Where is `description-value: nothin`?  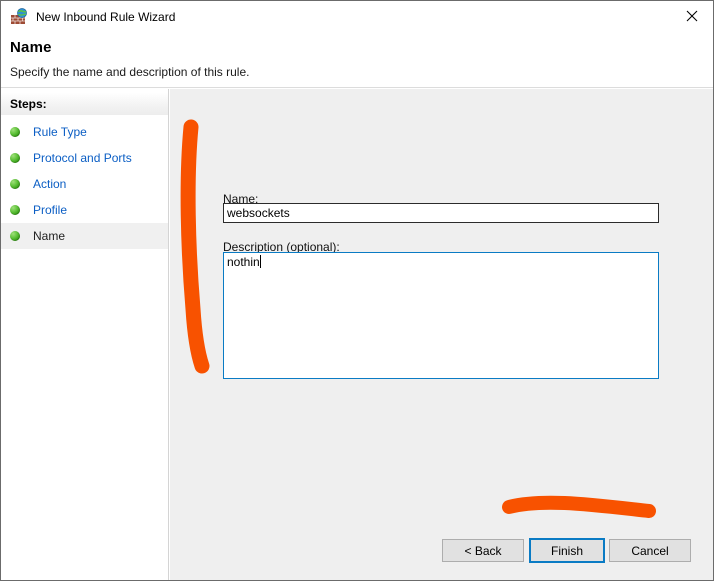 description-value: nothin is located at coordinates (243, 262).